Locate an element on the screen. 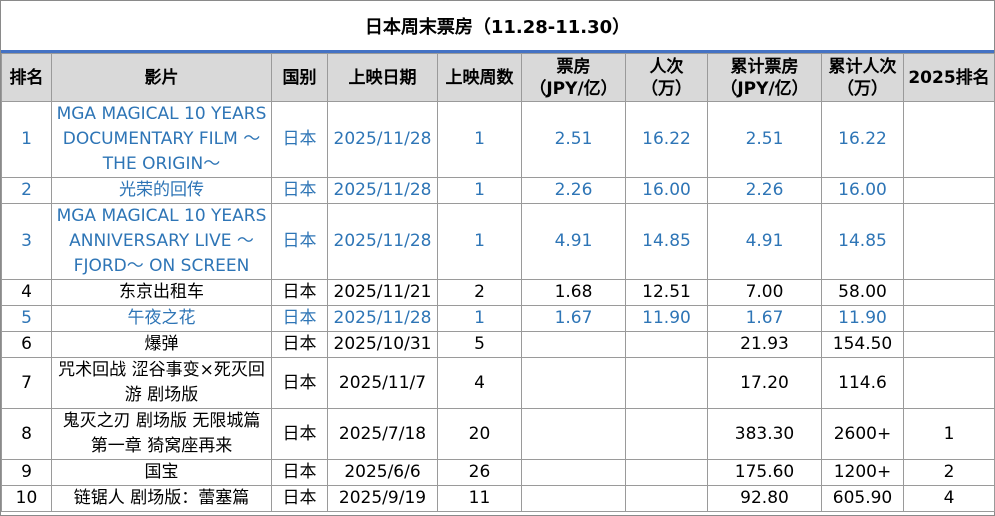  cell-total-gross: 17.20 is located at coordinates (764, 383).